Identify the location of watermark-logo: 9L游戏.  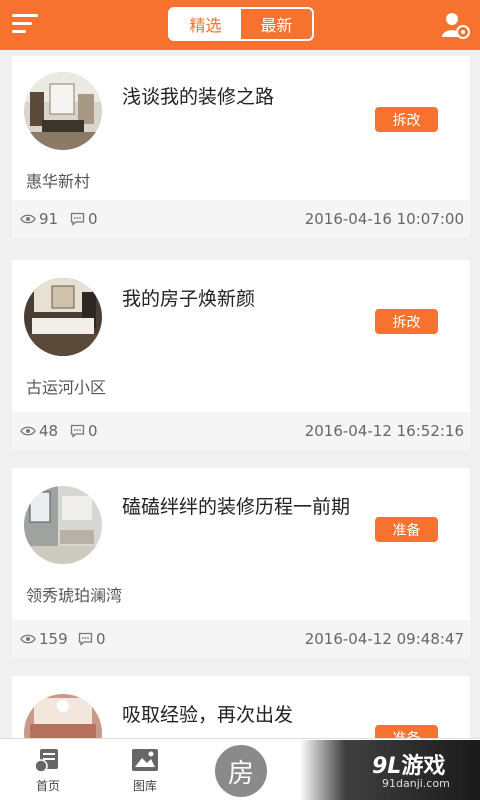
(408, 764).